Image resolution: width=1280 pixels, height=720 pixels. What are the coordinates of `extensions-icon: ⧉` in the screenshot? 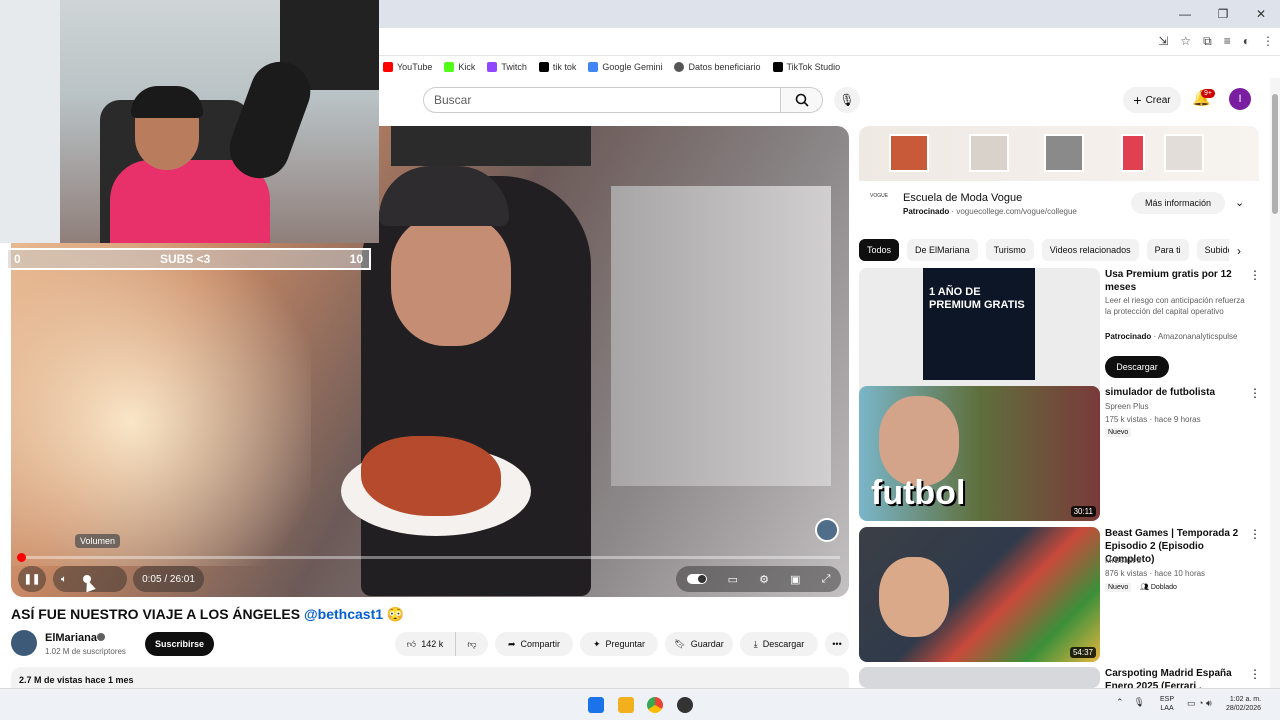 It's located at (1207, 41).